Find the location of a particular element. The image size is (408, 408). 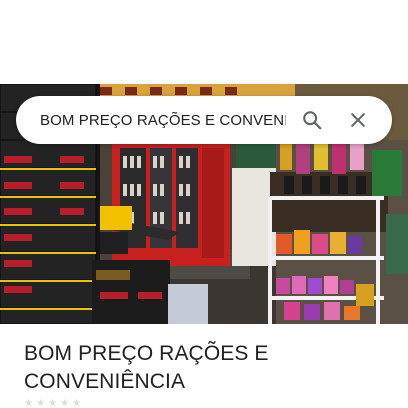

close-button is located at coordinates (358, 120).